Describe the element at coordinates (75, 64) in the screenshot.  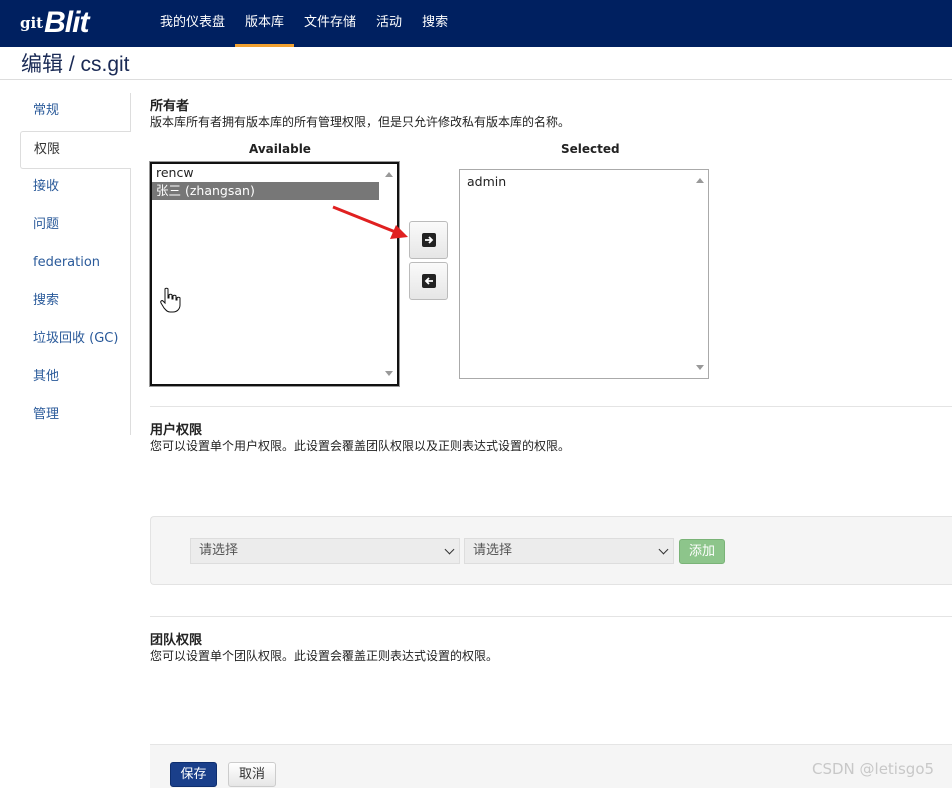
I see `page-title: 编辑 / cs.git` at that location.